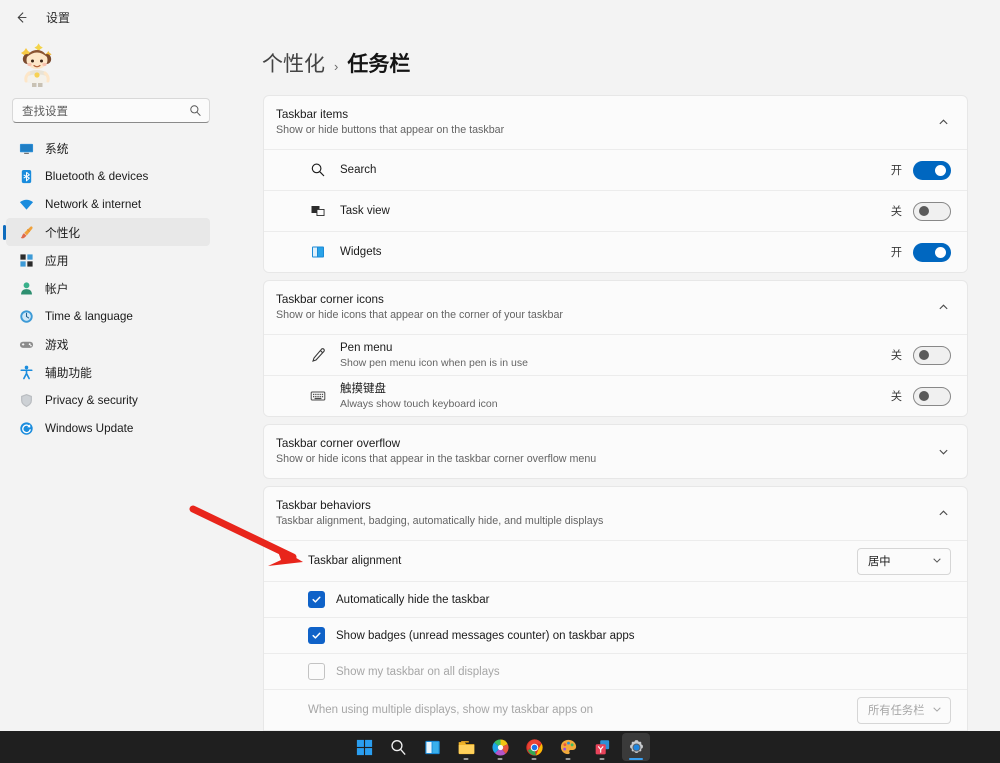 This screenshot has width=1000, height=763. I want to click on row-touch-keyboard: 触摸键盘 Always show touch keyboard icon 关, so click(615, 395).